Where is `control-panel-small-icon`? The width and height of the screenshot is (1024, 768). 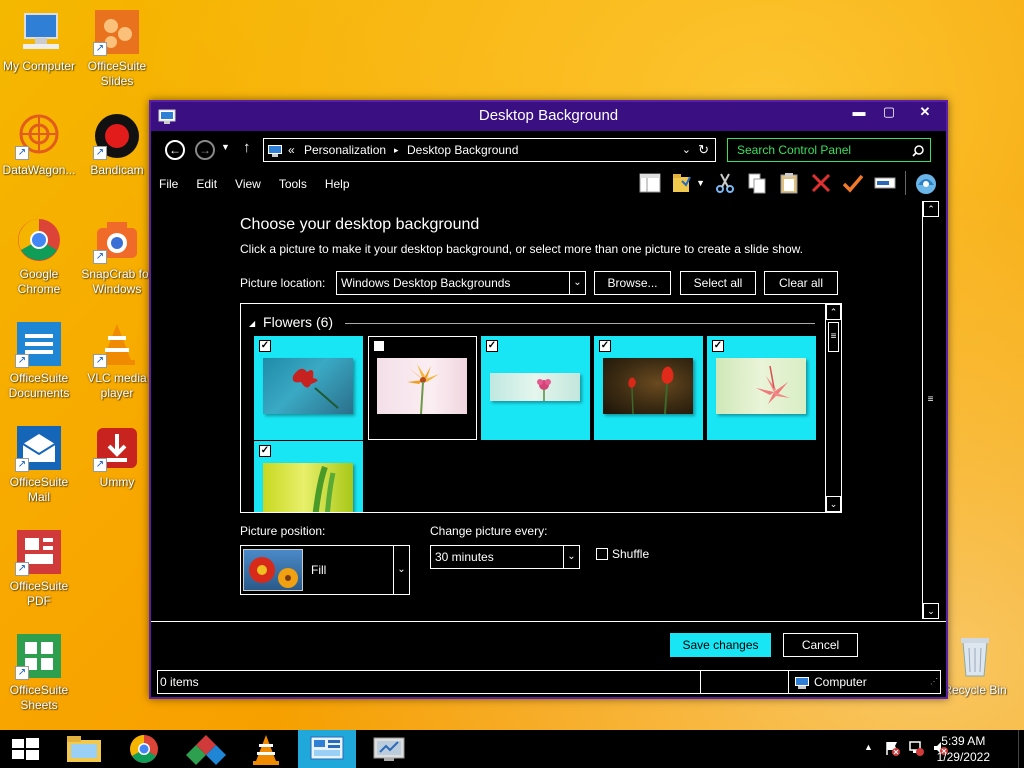
control-panel-small-icon is located at coordinates (275, 154).